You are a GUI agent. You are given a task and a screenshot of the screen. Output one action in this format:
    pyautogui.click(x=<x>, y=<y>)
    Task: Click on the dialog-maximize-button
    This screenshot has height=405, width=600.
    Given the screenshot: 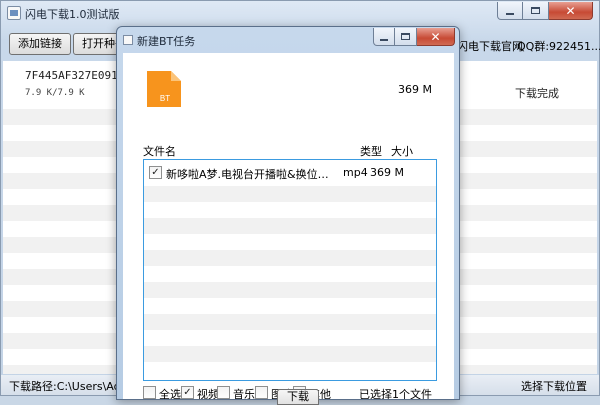 What is the action you would take?
    pyautogui.click(x=406, y=37)
    